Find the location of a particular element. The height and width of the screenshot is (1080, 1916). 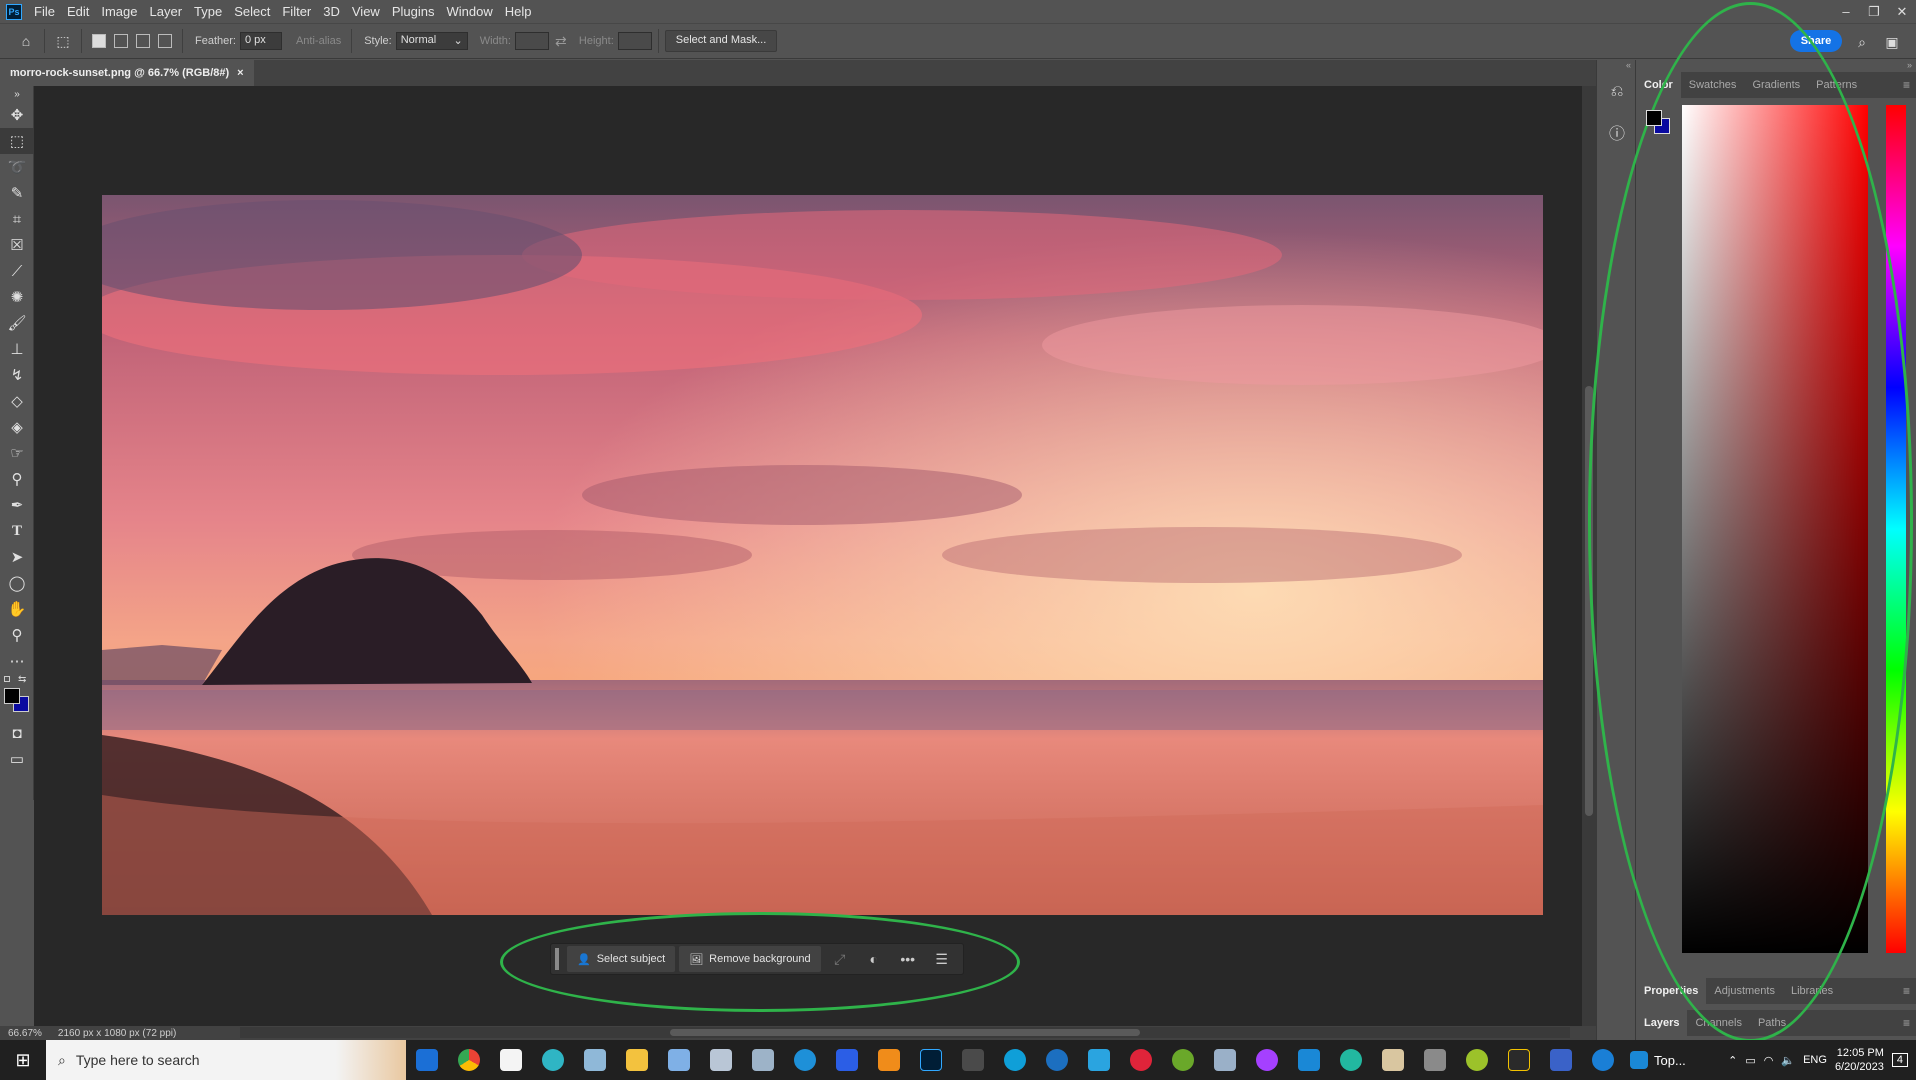

ellipse-tool-icon: ◯ is located at coordinates (17, 583).